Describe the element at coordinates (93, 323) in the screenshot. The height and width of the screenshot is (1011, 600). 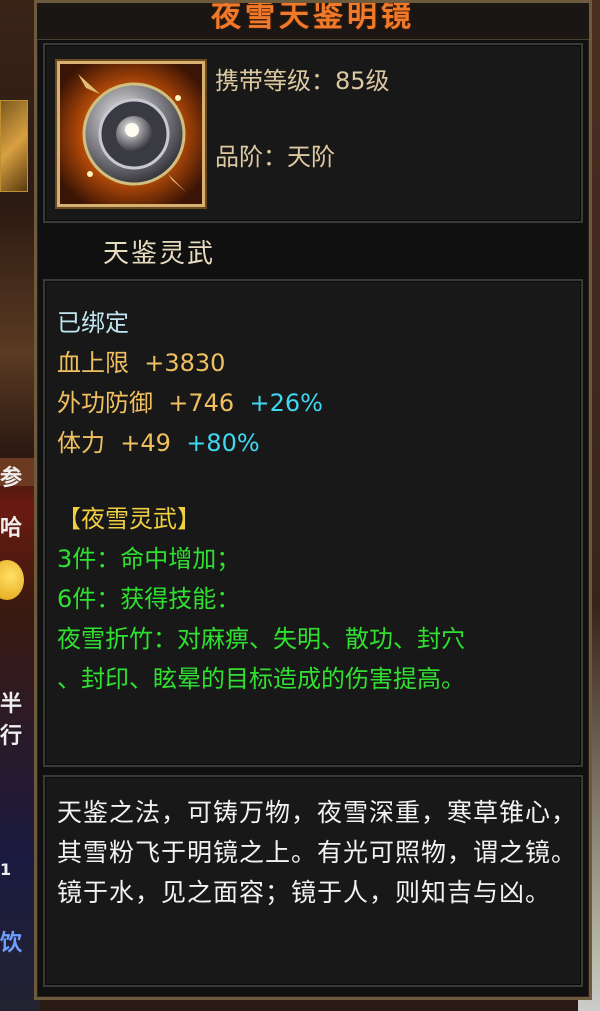
I see `bound-status: 已绑定` at that location.